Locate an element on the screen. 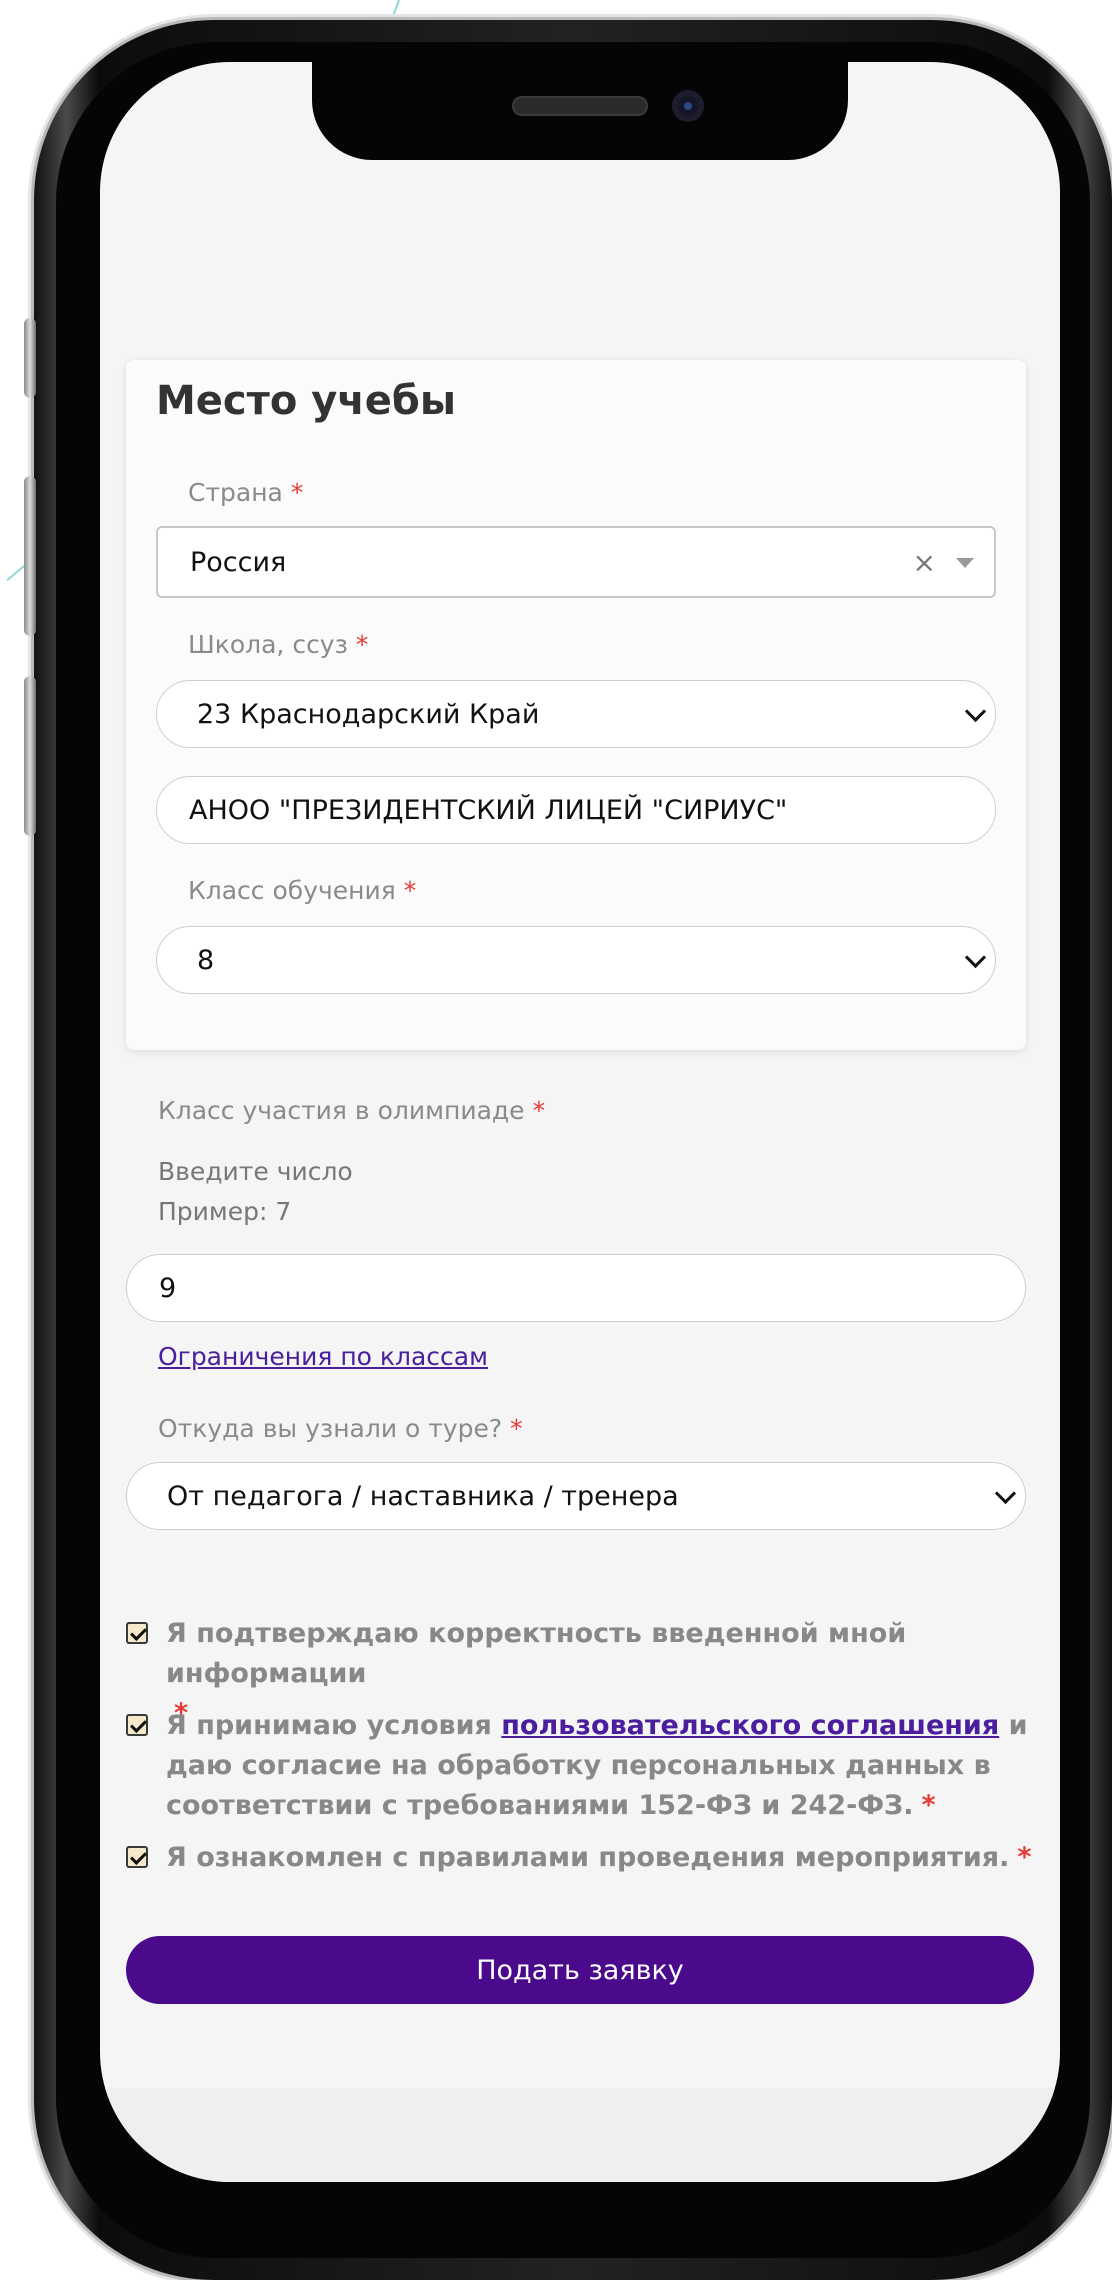  country-value: Россия is located at coordinates (238, 562).